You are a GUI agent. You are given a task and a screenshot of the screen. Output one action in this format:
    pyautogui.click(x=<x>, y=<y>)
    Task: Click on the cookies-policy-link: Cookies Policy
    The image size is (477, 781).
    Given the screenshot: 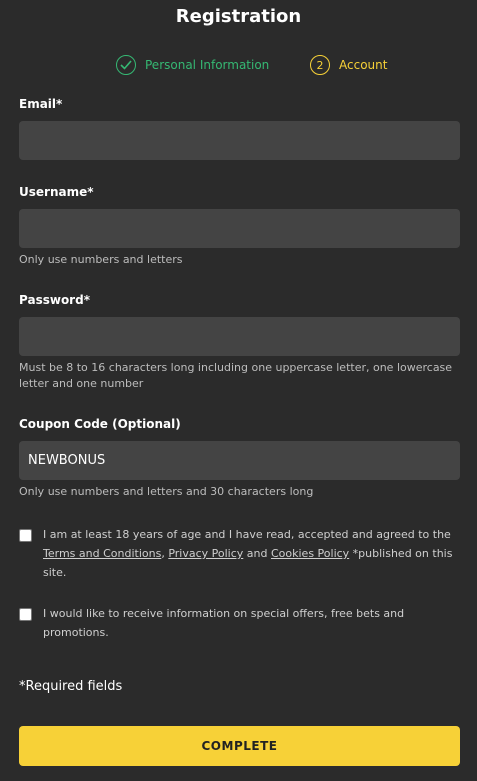 What is the action you would take?
    pyautogui.click(x=310, y=553)
    